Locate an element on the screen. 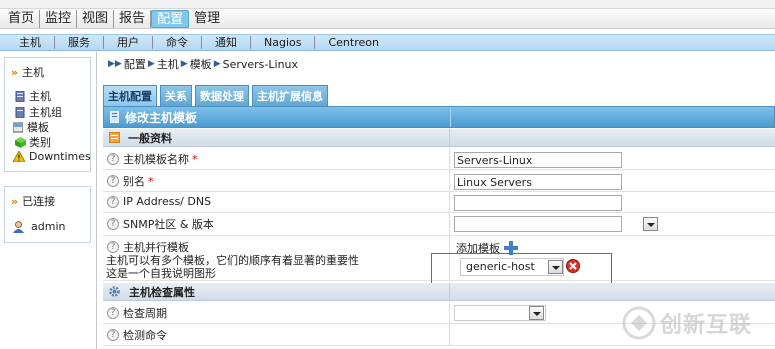 The image size is (775, 349). general-info-icon is located at coordinates (114, 137).